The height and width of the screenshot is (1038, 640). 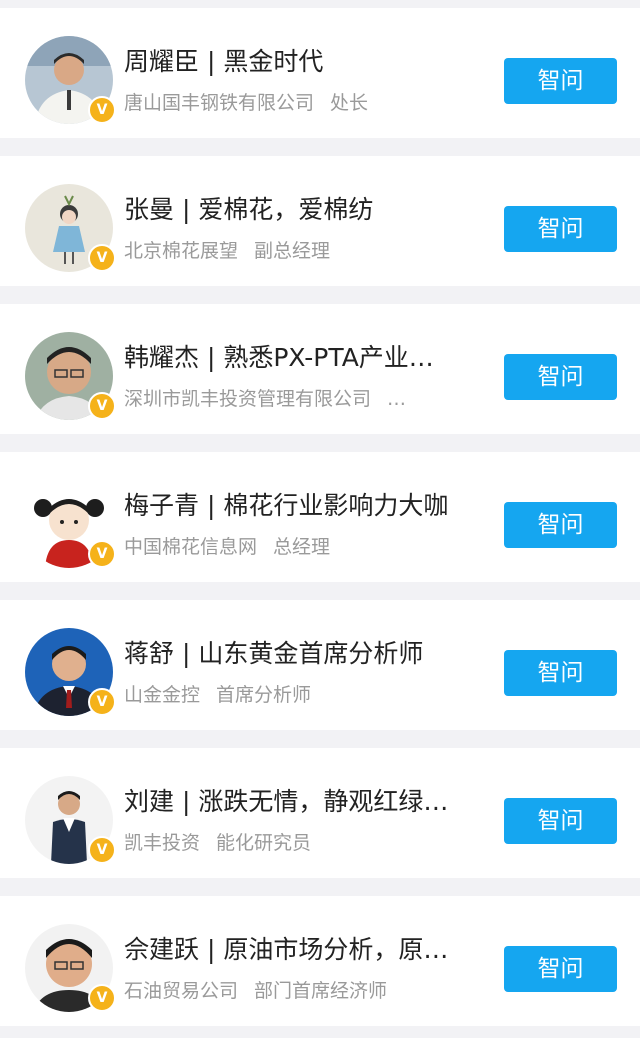 I want to click on expert-subtitle: 北京棉花展望 副总经理, so click(x=294, y=251).